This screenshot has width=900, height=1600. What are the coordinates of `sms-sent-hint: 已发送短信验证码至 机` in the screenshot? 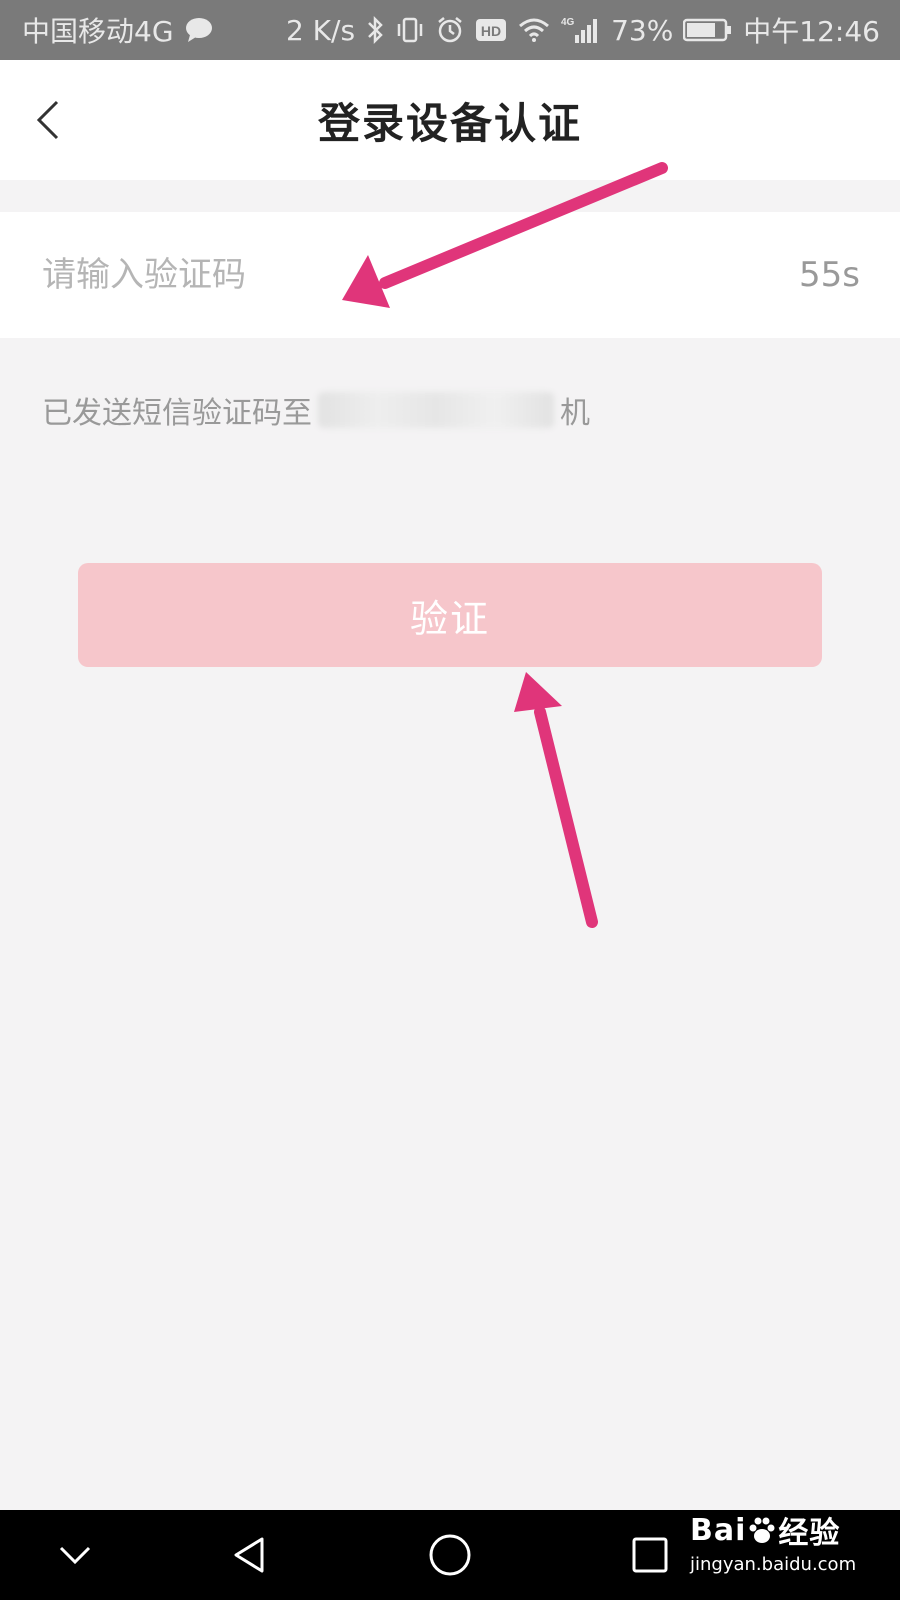 It's located at (316, 410).